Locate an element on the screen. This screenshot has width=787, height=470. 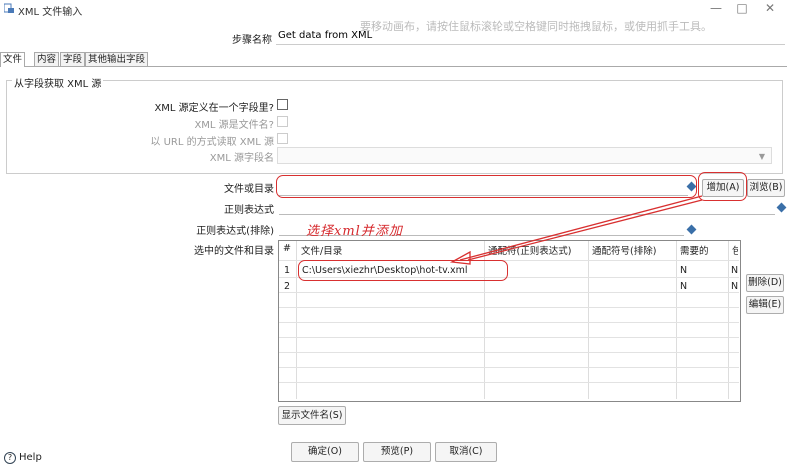
tab-bar: 文件 内容 字段 其他输出字段 is located at coordinates (393, 59).